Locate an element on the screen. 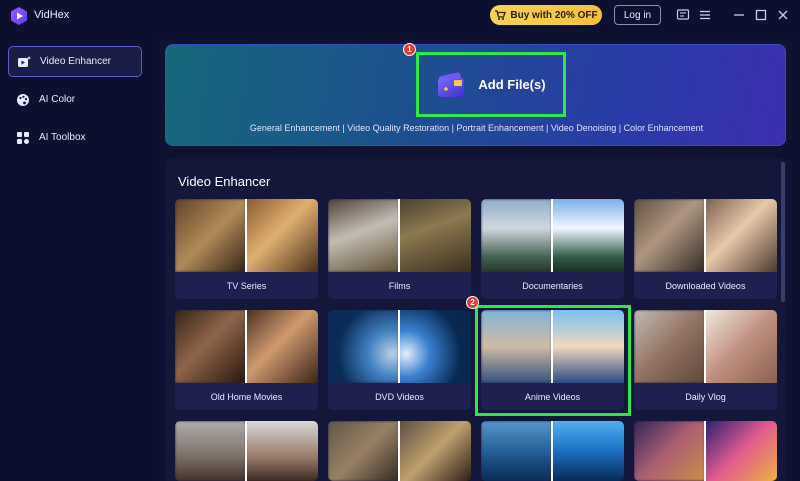 The width and height of the screenshot is (800, 481). card-old-home-movies: Old Home Movies is located at coordinates (246, 360).